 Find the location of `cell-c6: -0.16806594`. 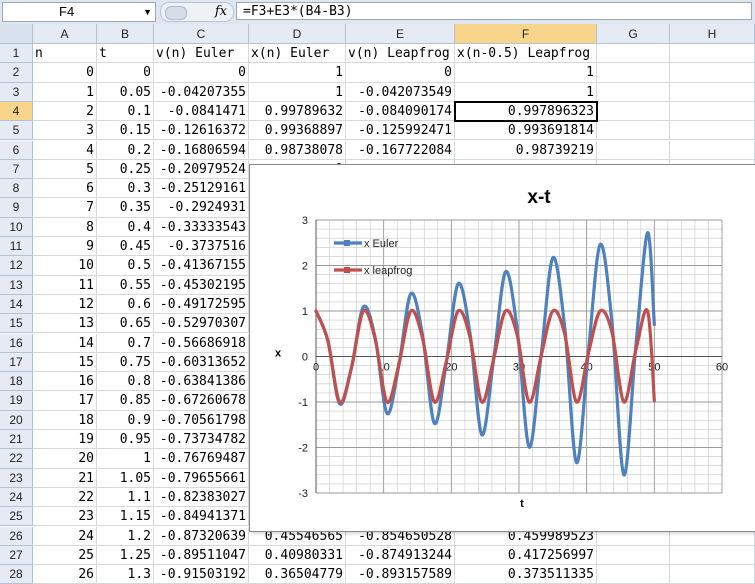

cell-c6: -0.16806594 is located at coordinates (201, 150).